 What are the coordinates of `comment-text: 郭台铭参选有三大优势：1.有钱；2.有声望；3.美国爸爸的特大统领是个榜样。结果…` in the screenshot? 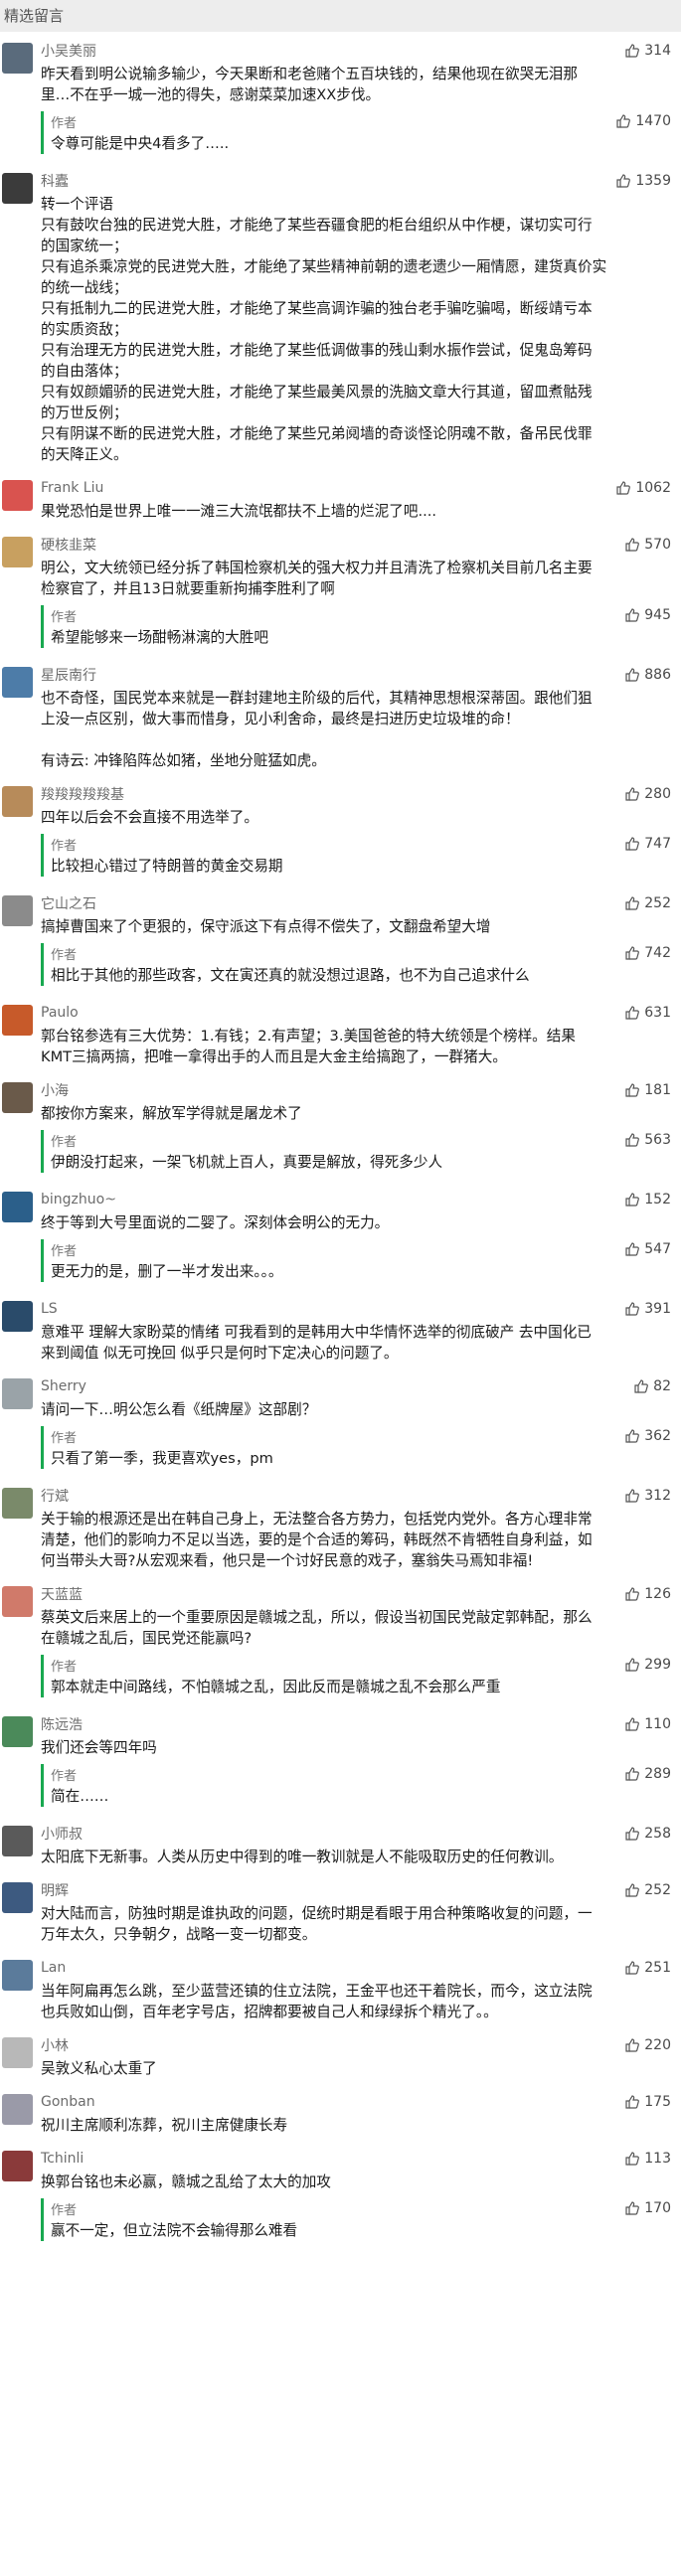 It's located at (349, 1046).